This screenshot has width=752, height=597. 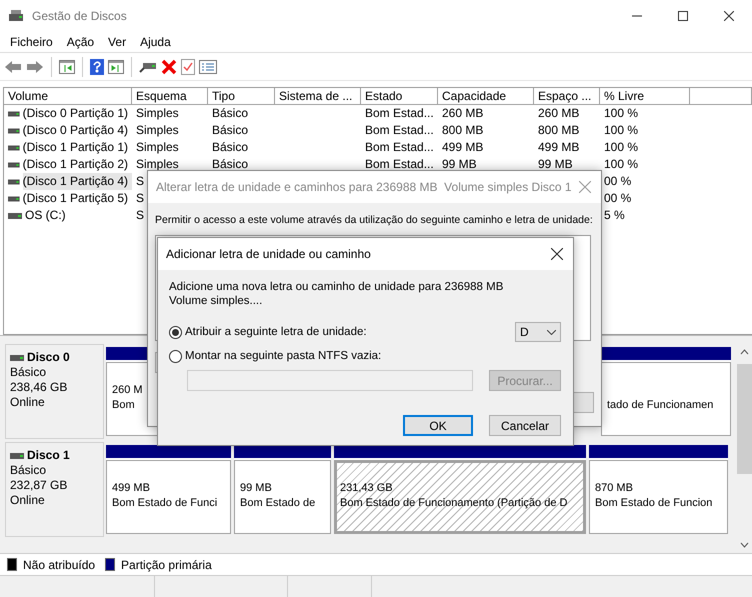 What do you see at coordinates (47, 215) in the screenshot?
I see `table-cell: OS (C:)` at bounding box center [47, 215].